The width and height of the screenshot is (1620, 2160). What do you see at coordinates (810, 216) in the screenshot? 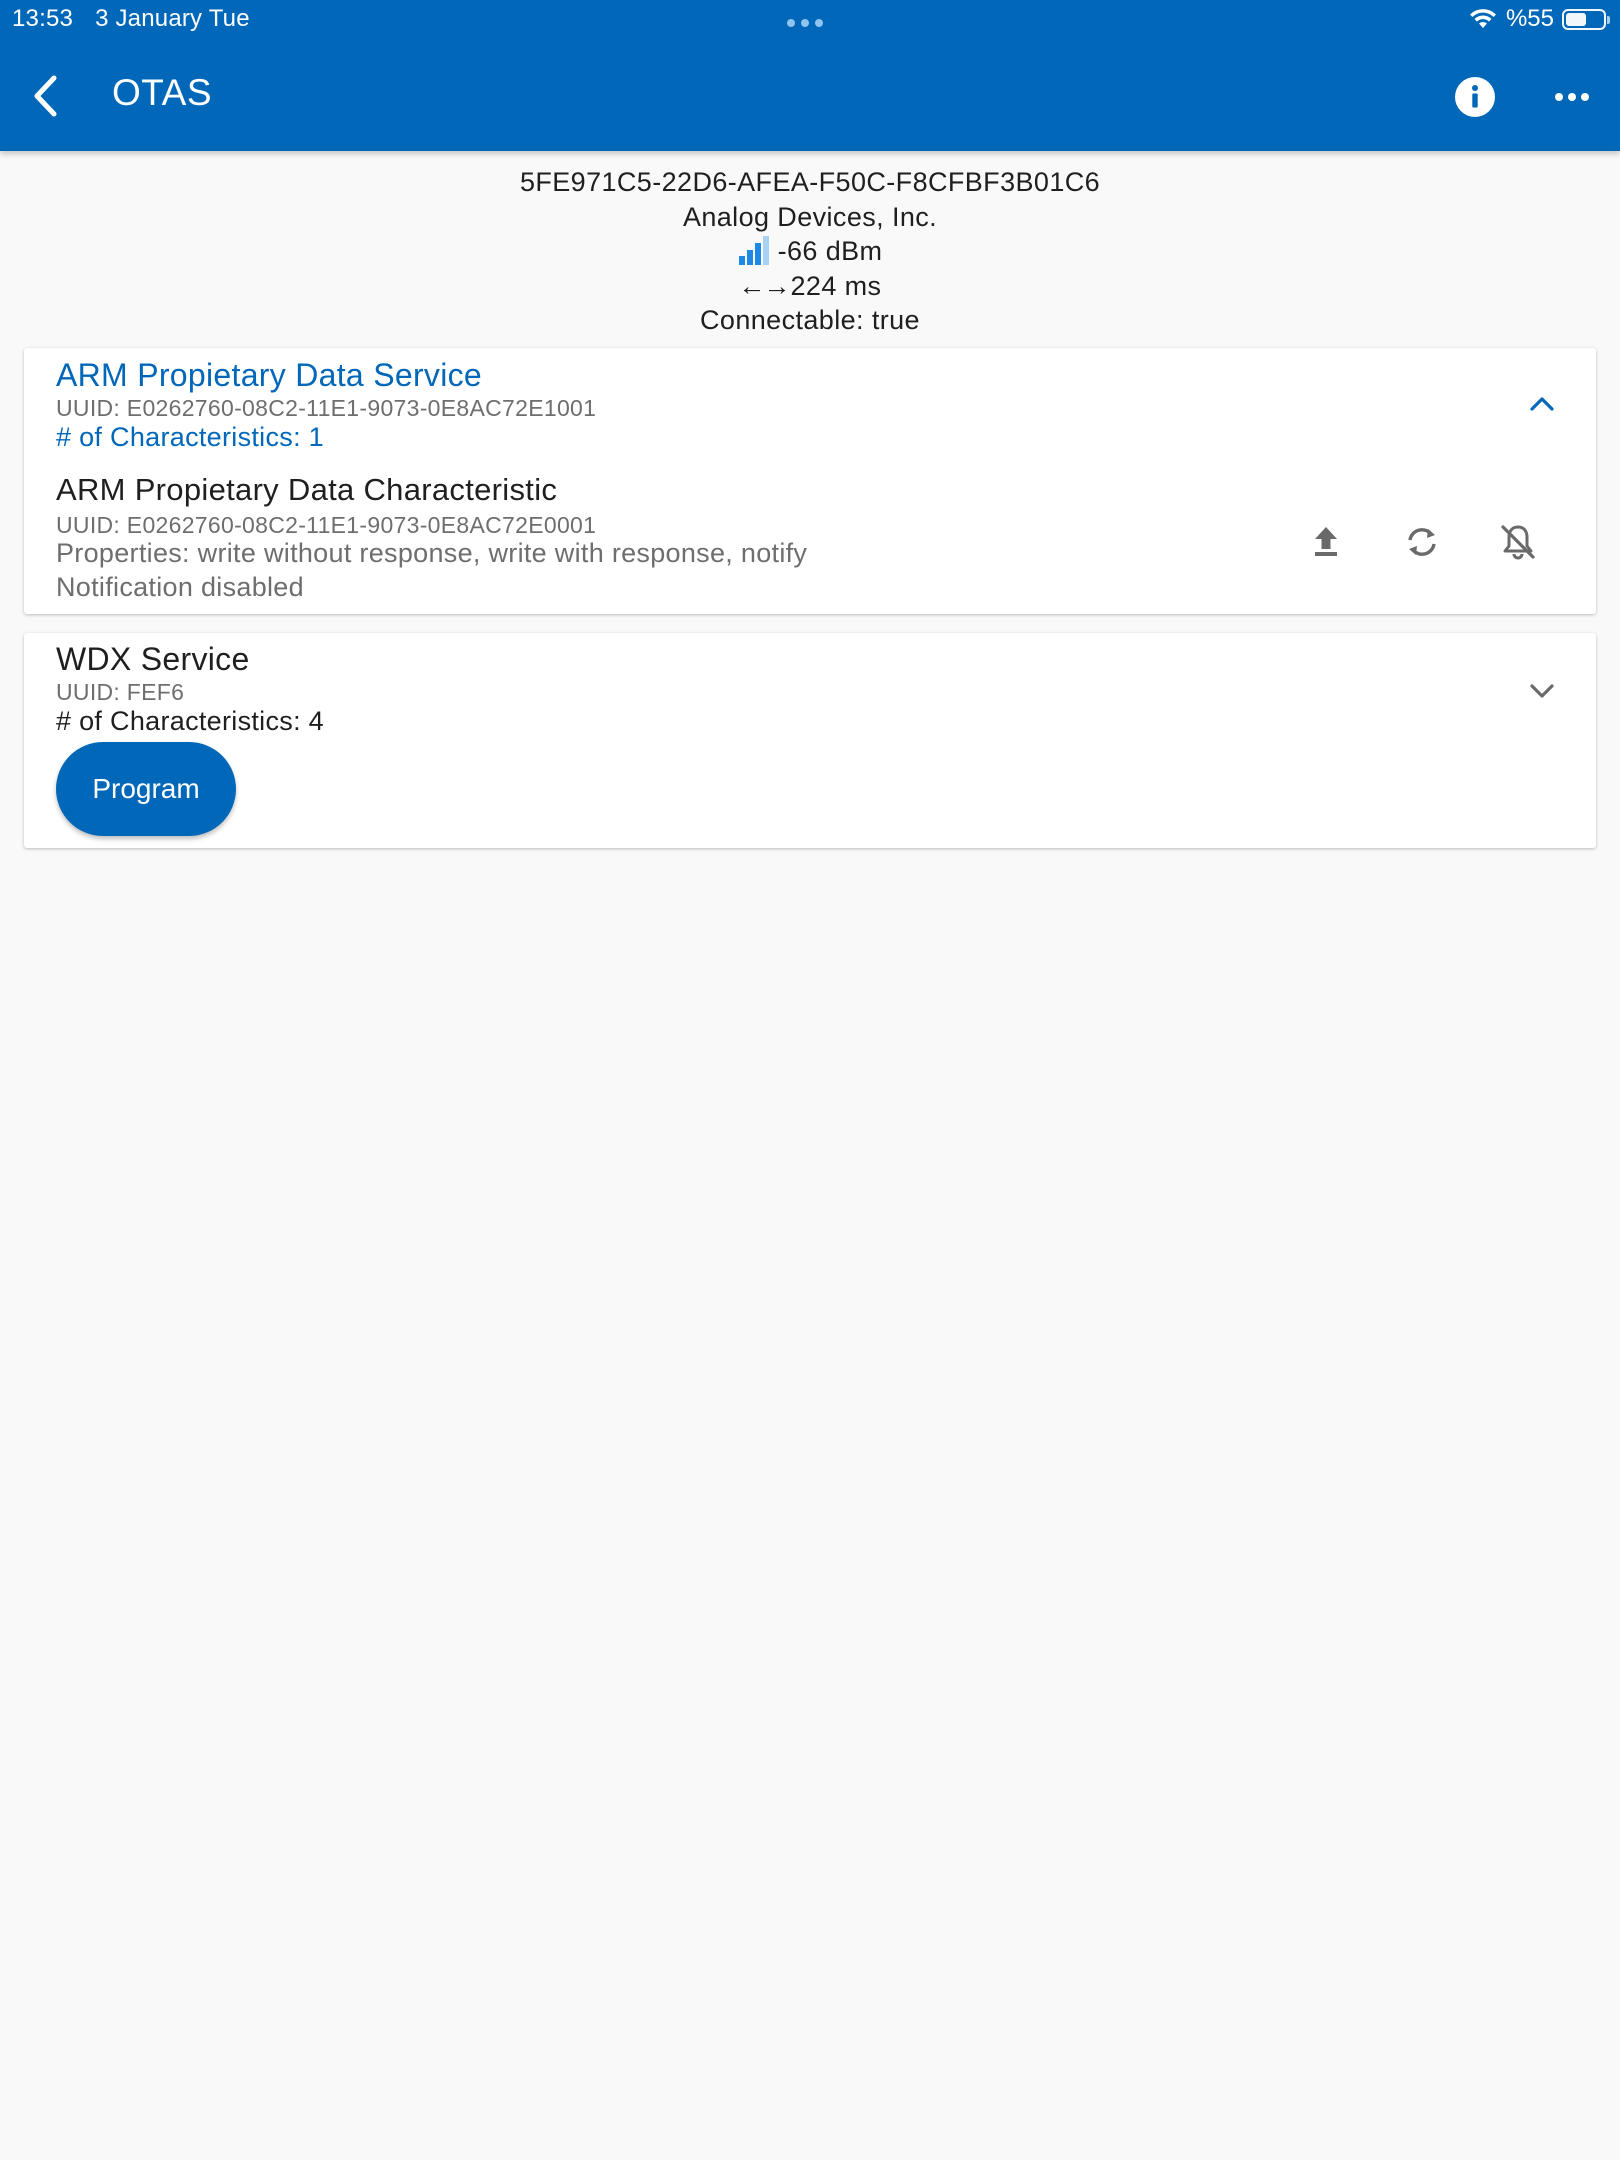
I see `manufacturer-name: Analog Devices, Inc.` at bounding box center [810, 216].